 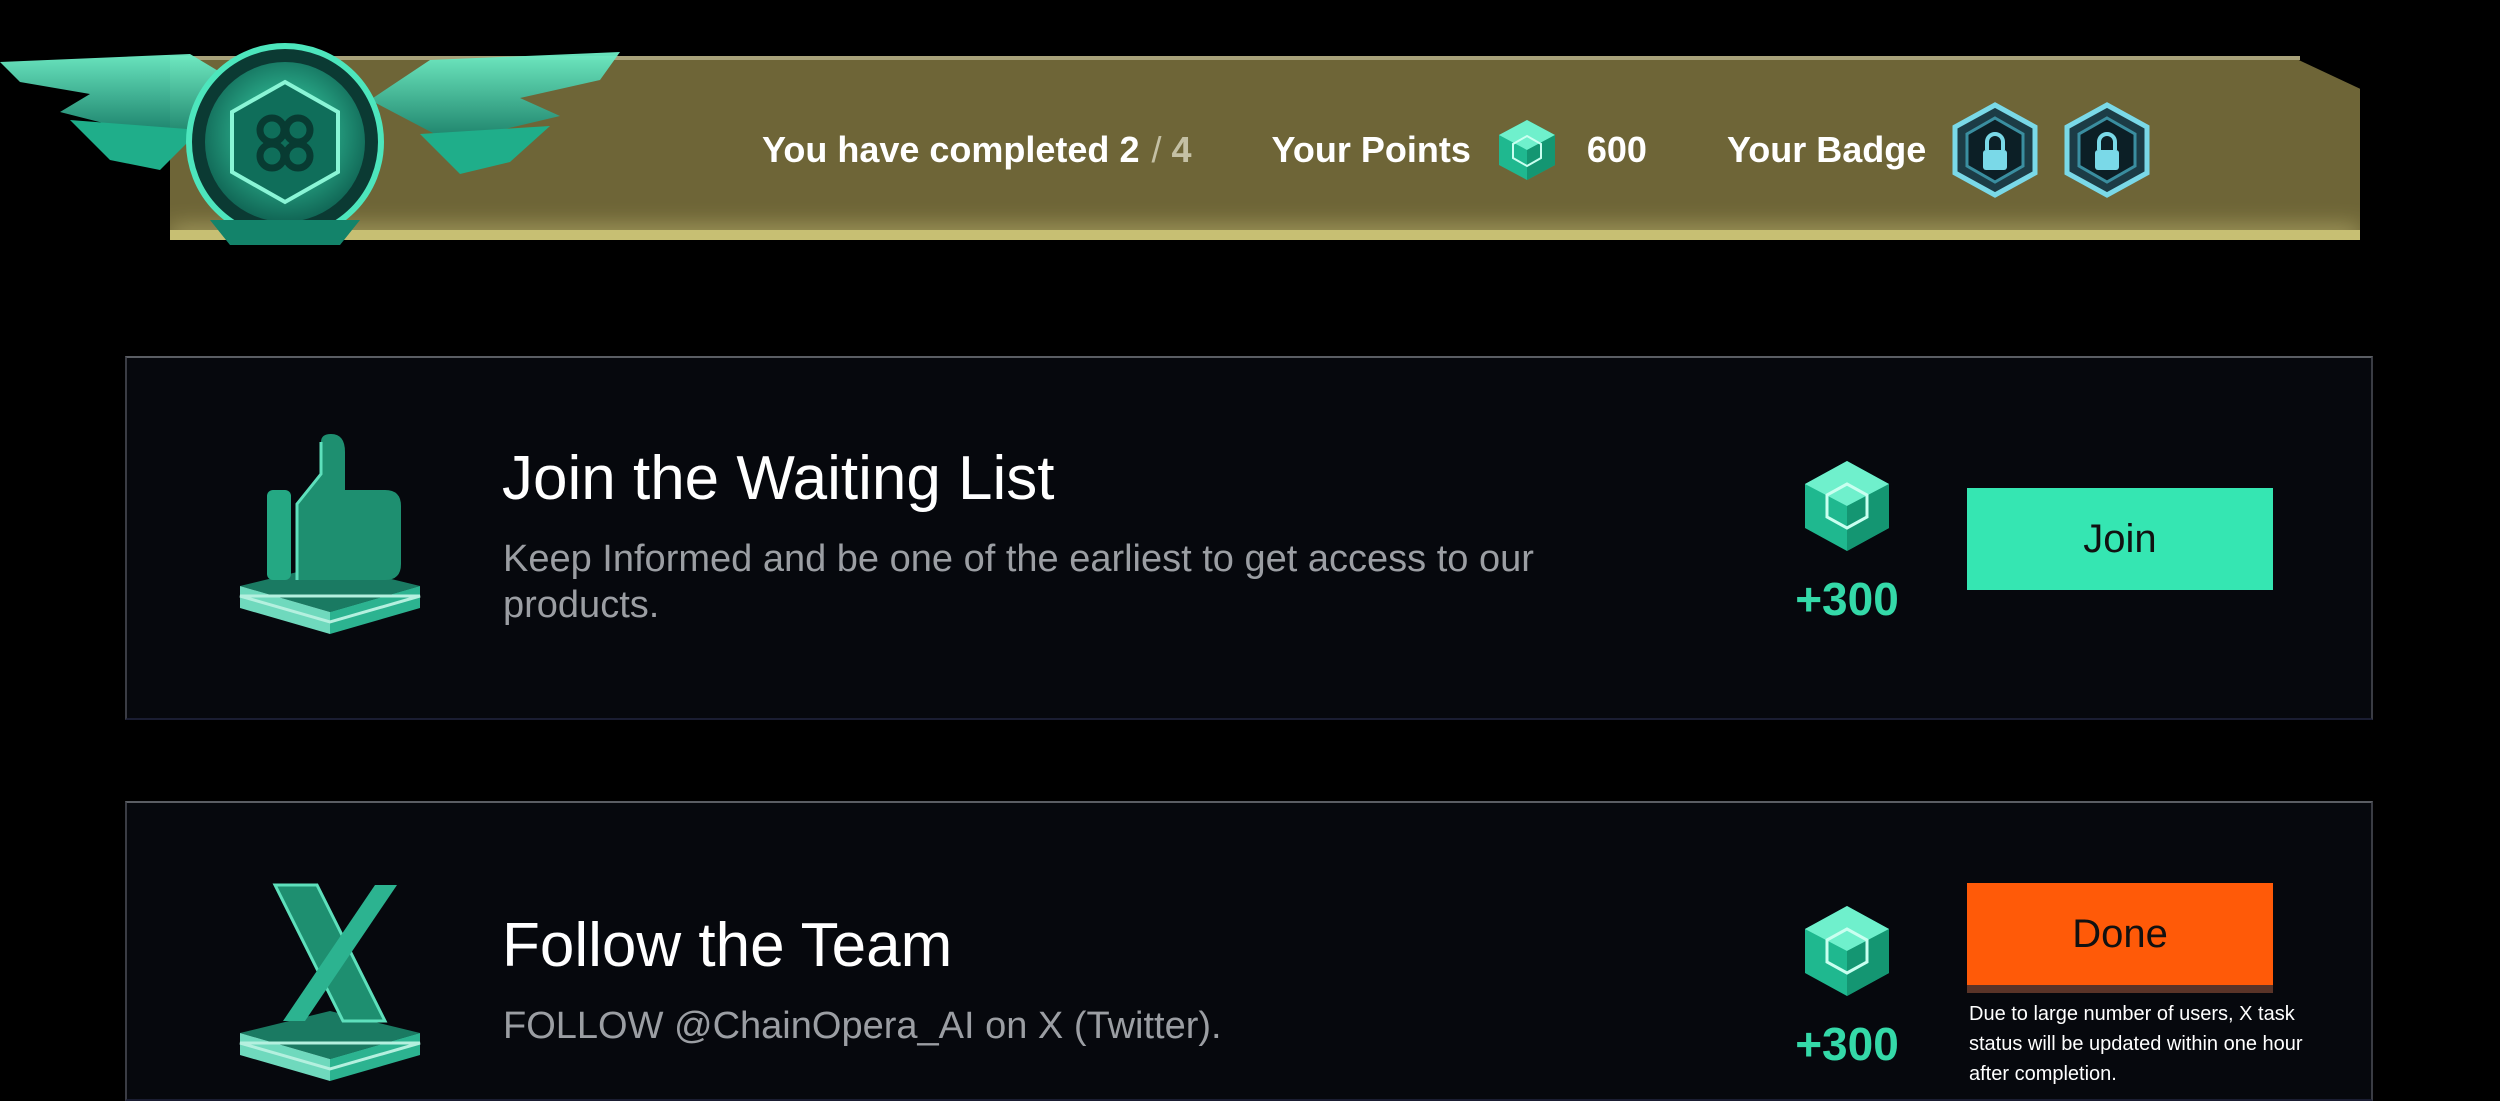 I want to click on x-logo-icon, so click(x=330, y=982).